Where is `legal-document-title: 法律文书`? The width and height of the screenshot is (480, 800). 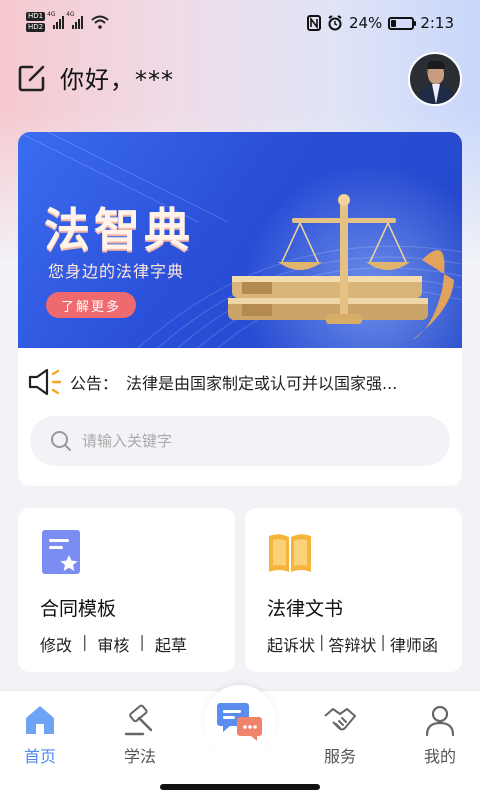 legal-document-title: 法律文书 is located at coordinates (305, 609).